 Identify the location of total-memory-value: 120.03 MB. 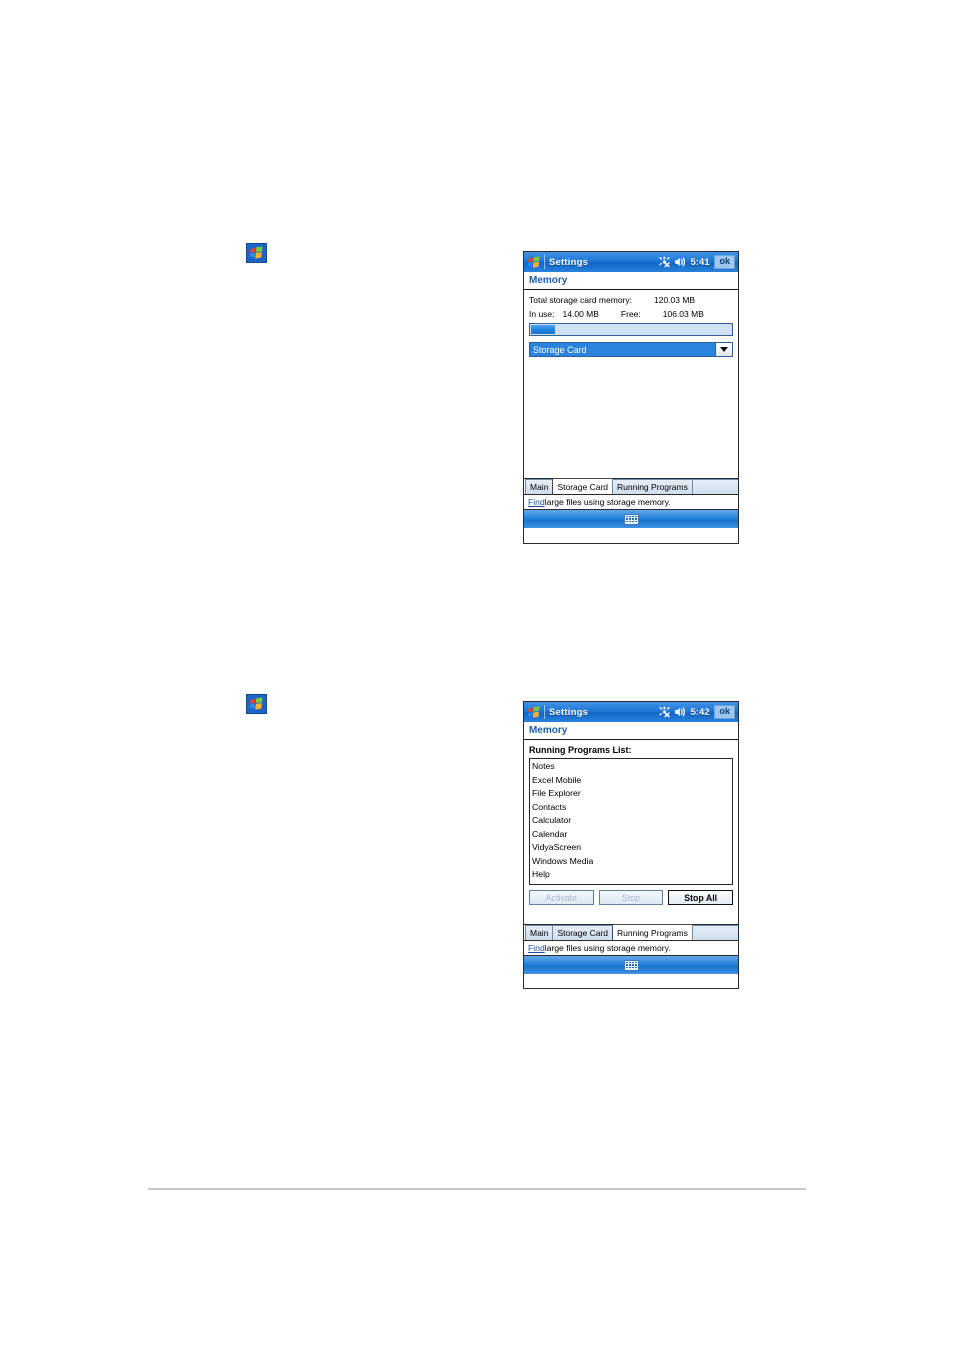
(674, 300).